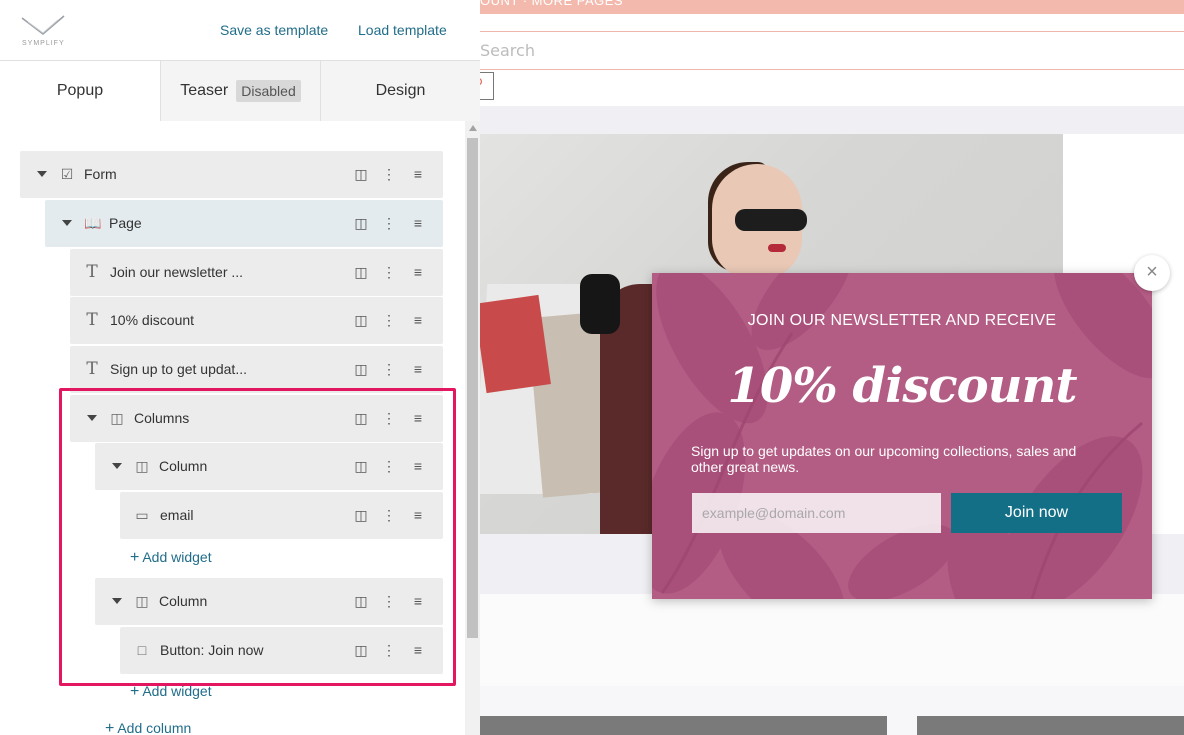 The height and width of the screenshot is (735, 1184). What do you see at coordinates (142, 515) in the screenshot?
I see `input-field-icon: ▭` at bounding box center [142, 515].